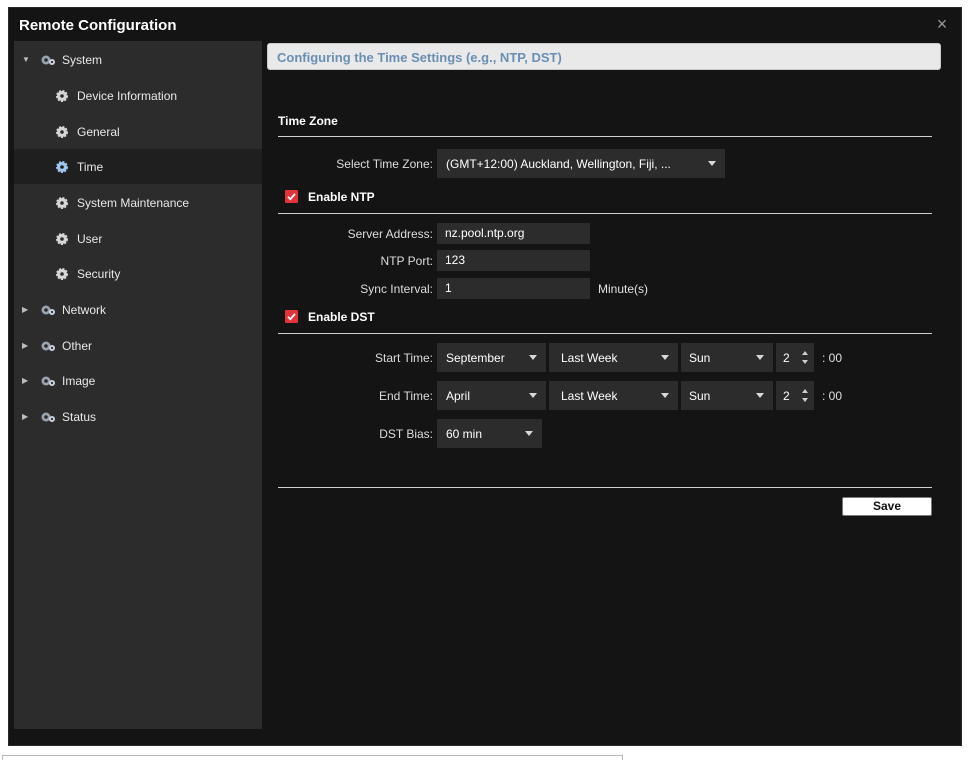  Describe the element at coordinates (623, 289) in the screenshot. I see `sync-interval-unit: Minute(s)` at that location.